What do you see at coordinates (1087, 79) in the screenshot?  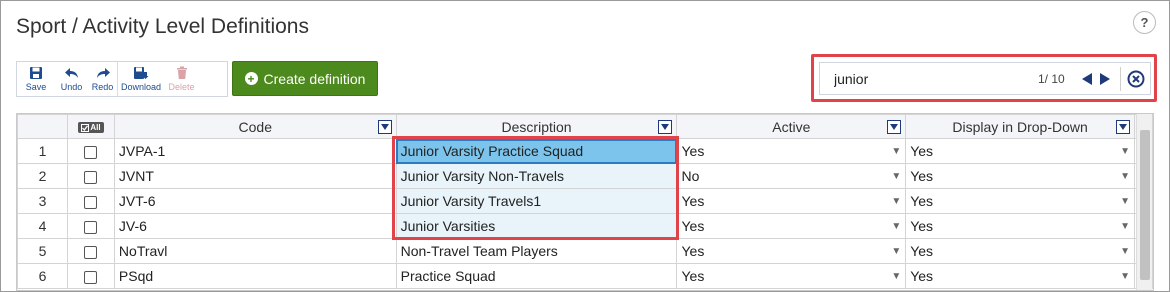 I see `previous-match-icon` at bounding box center [1087, 79].